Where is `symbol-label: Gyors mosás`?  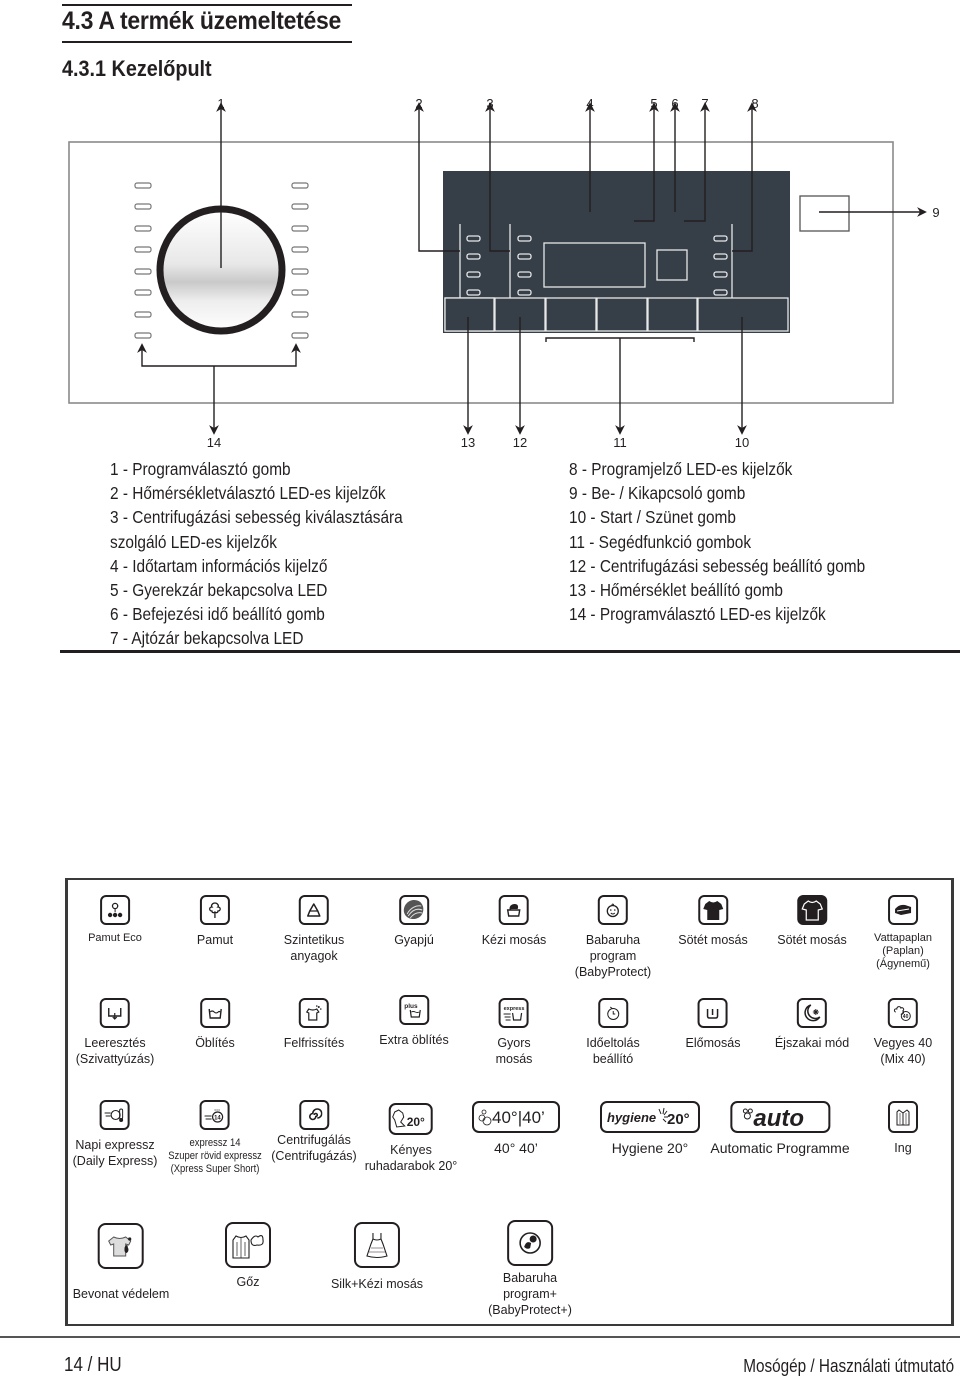 symbol-label: Gyors mosás is located at coordinates (514, 1051).